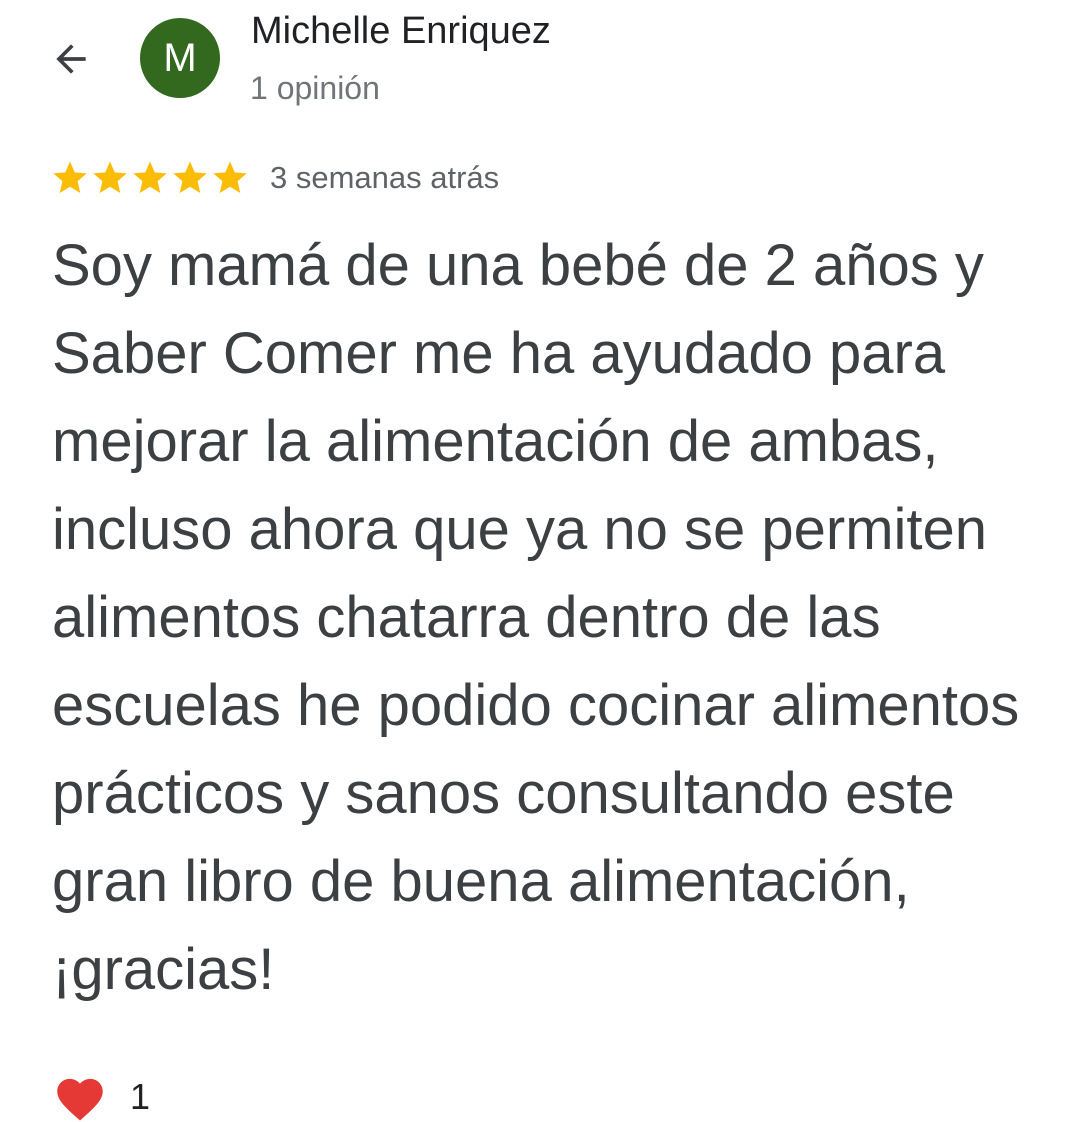 Image resolution: width=1080 pixels, height=1122 pixels. I want to click on reaction-count: 1, so click(140, 1096).